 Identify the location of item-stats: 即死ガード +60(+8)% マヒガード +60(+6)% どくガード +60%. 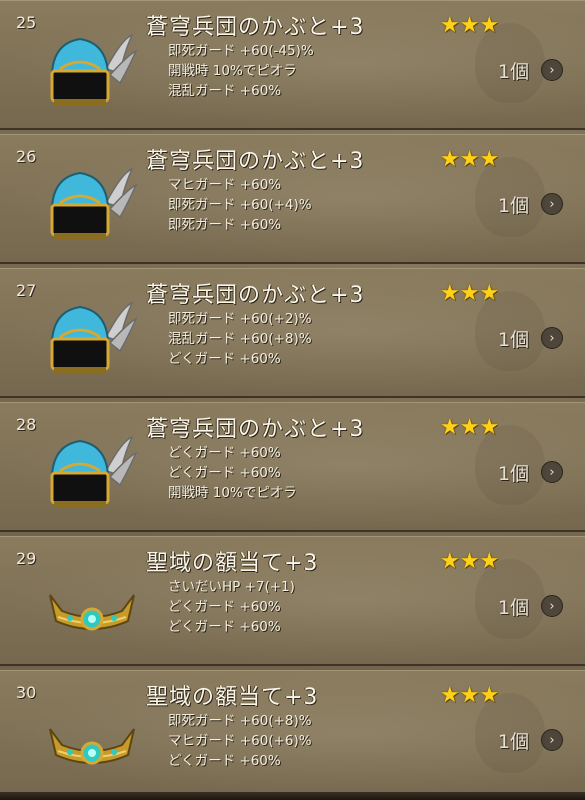
(240, 741).